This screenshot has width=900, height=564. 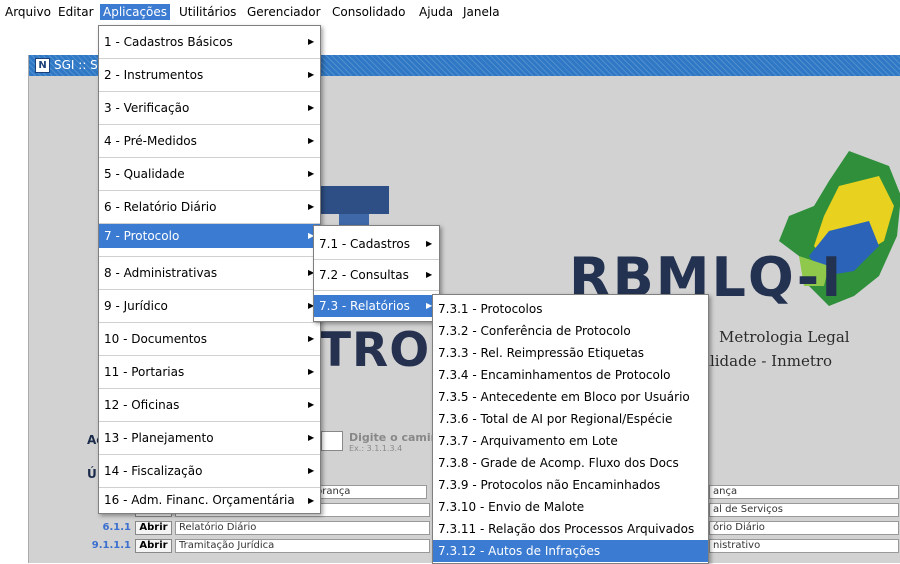 I want to click on menu-item-verificacao: 3 - Verificação ▶, so click(x=209, y=108).